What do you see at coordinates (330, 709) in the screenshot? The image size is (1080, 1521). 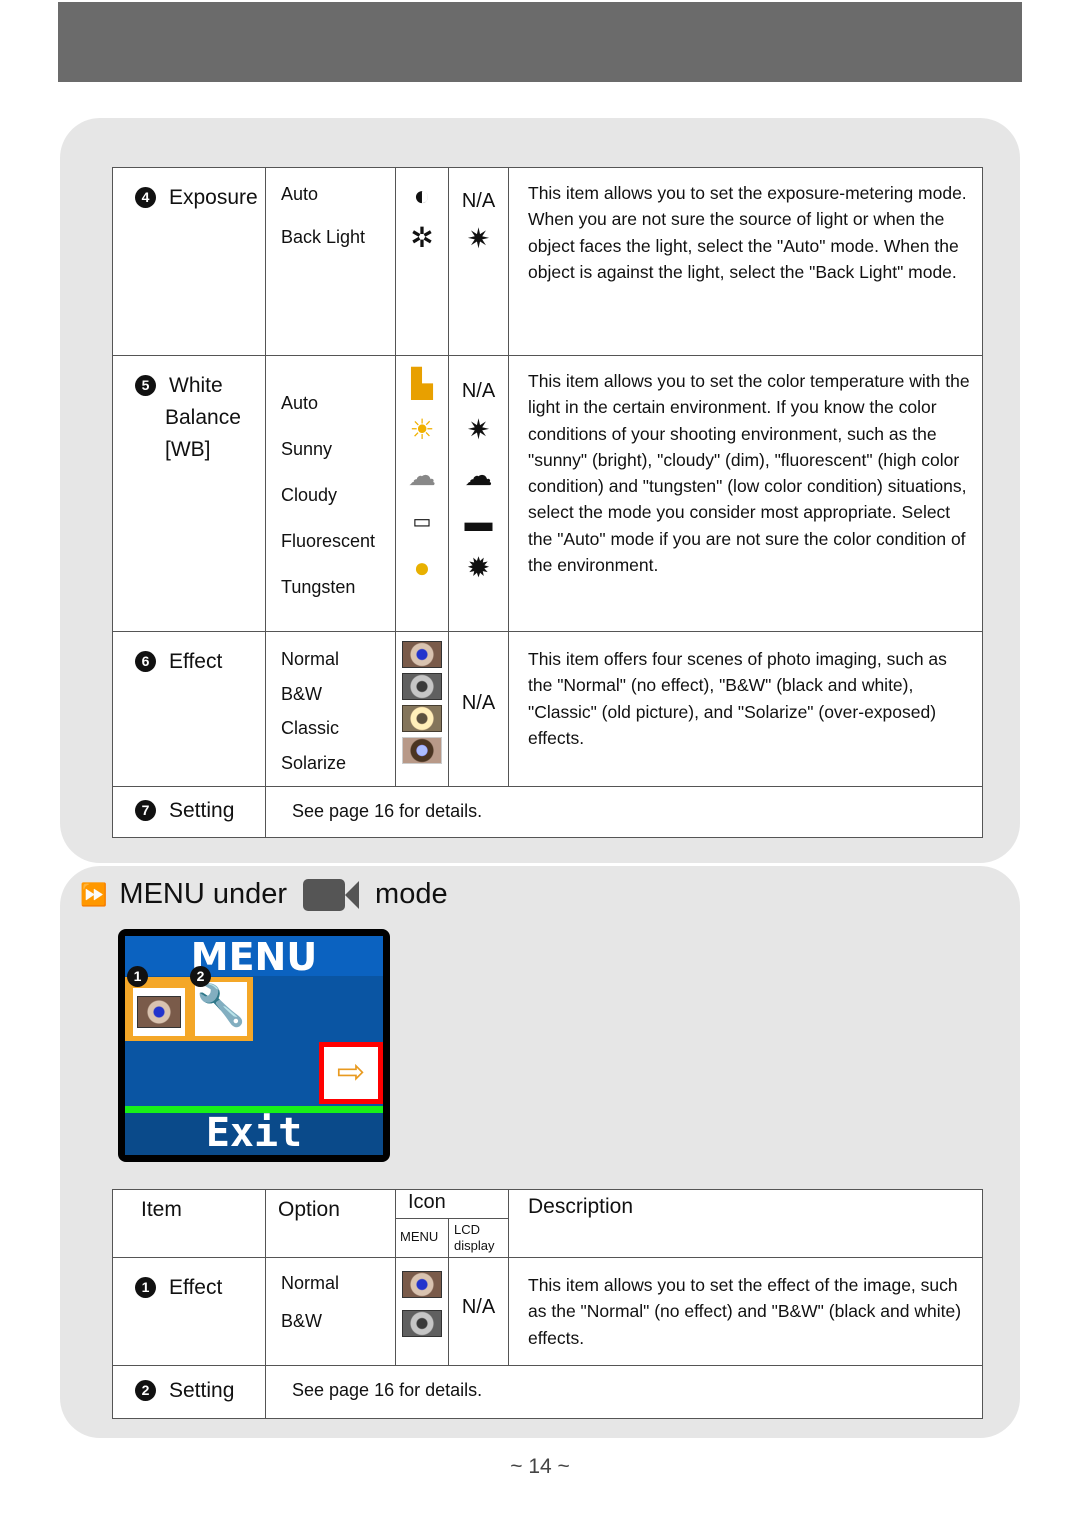 I see `option-cell: Normal B&W Classic Solarize` at bounding box center [330, 709].